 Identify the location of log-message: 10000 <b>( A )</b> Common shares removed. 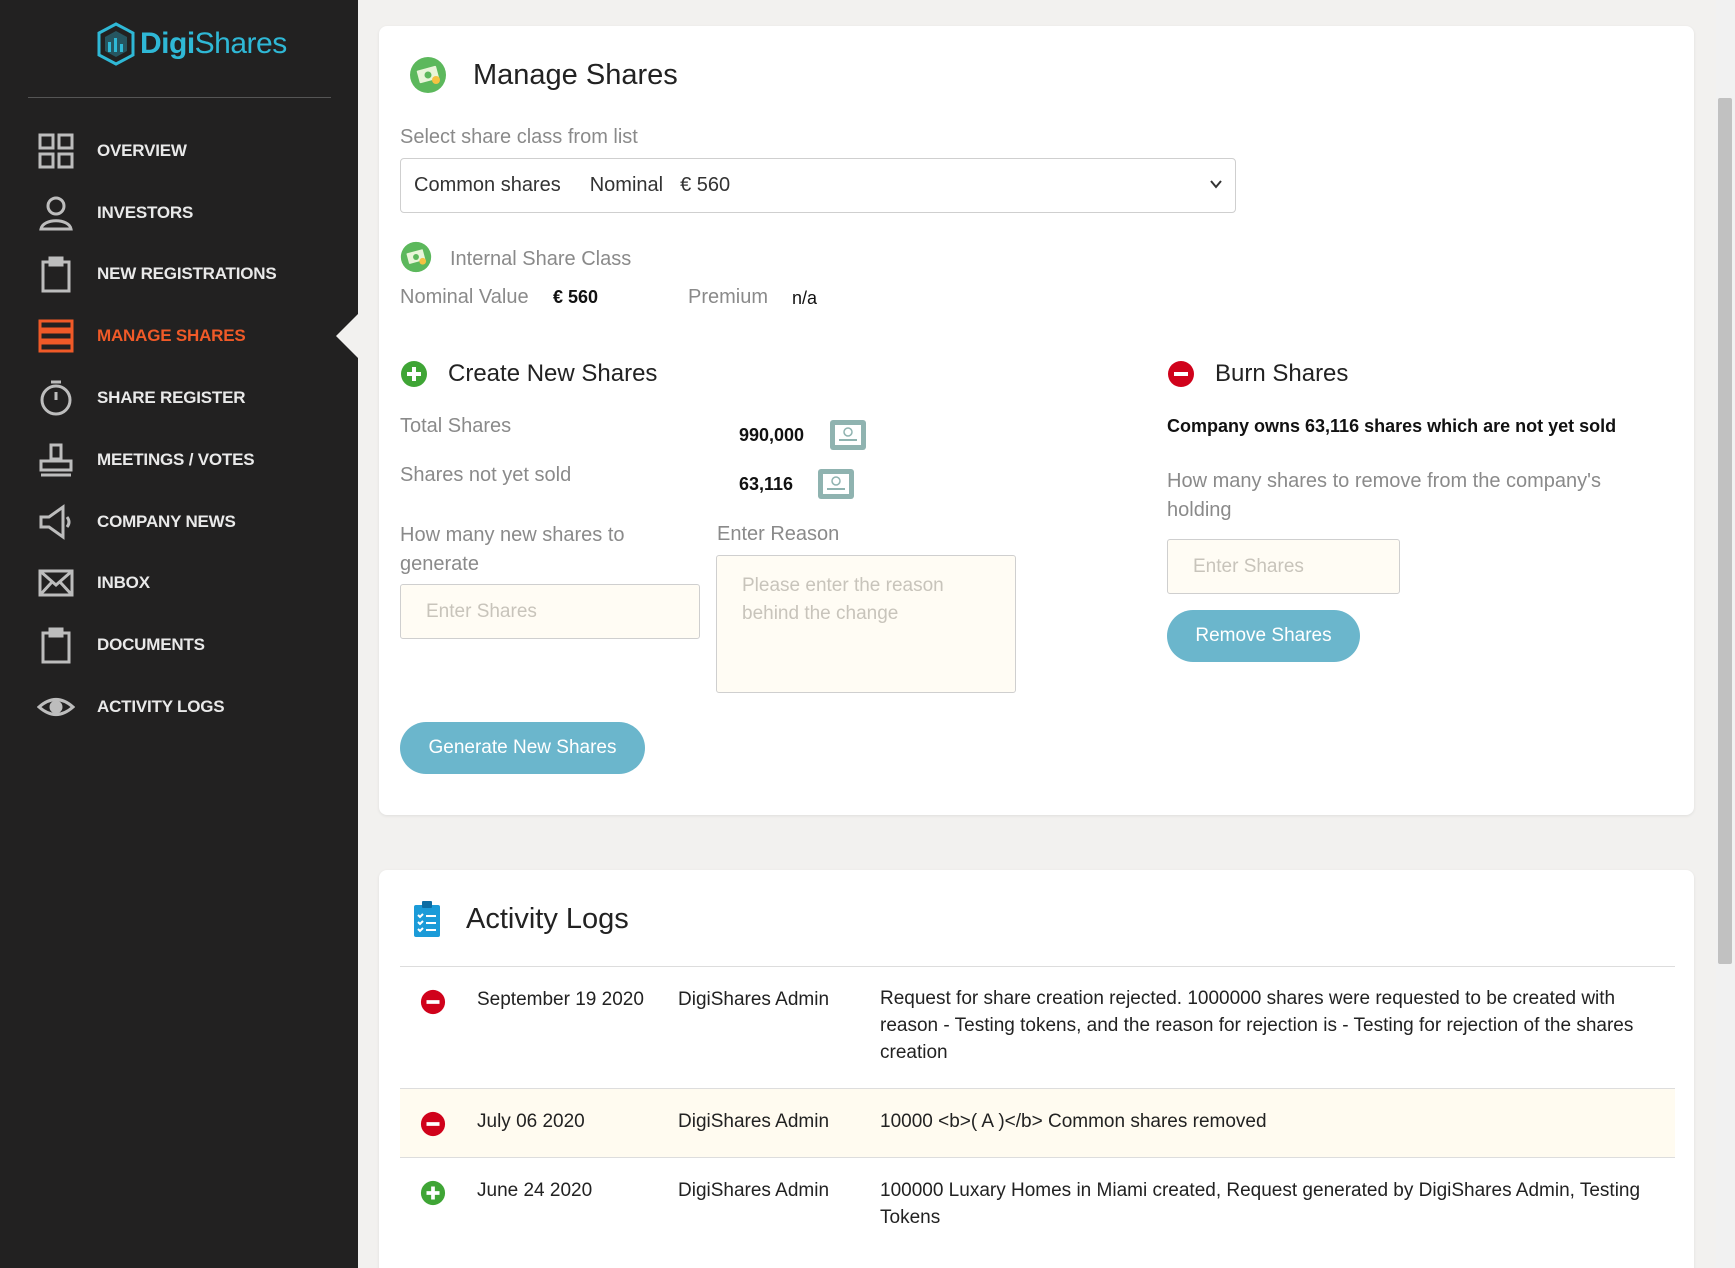
(1073, 1121).